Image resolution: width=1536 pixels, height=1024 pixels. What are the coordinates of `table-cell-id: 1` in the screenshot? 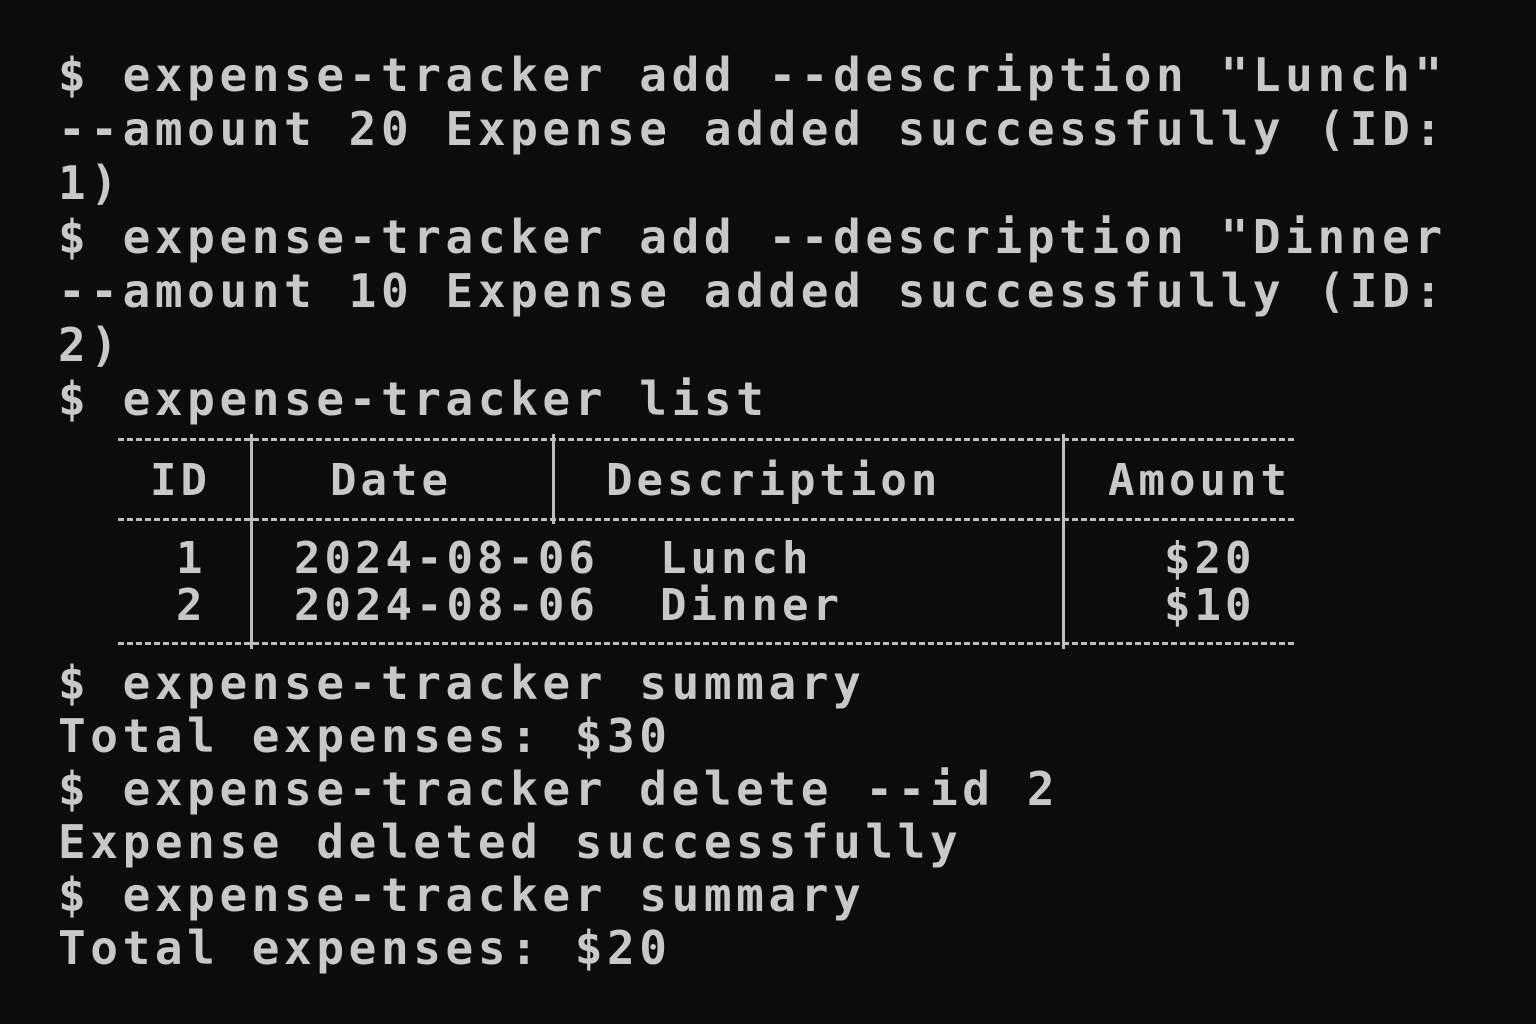 It's located at (191, 558).